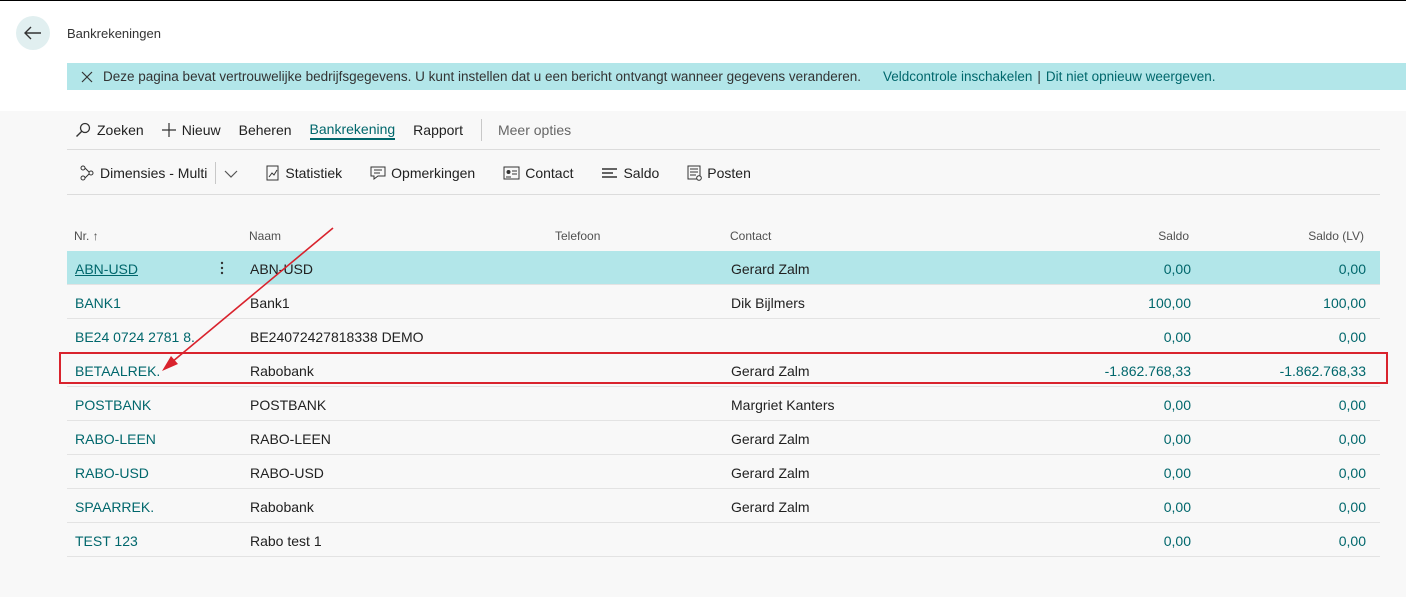 This screenshot has width=1406, height=597. What do you see at coordinates (154, 173) in the screenshot?
I see `dimensions-label: Dimensies - Multi` at bounding box center [154, 173].